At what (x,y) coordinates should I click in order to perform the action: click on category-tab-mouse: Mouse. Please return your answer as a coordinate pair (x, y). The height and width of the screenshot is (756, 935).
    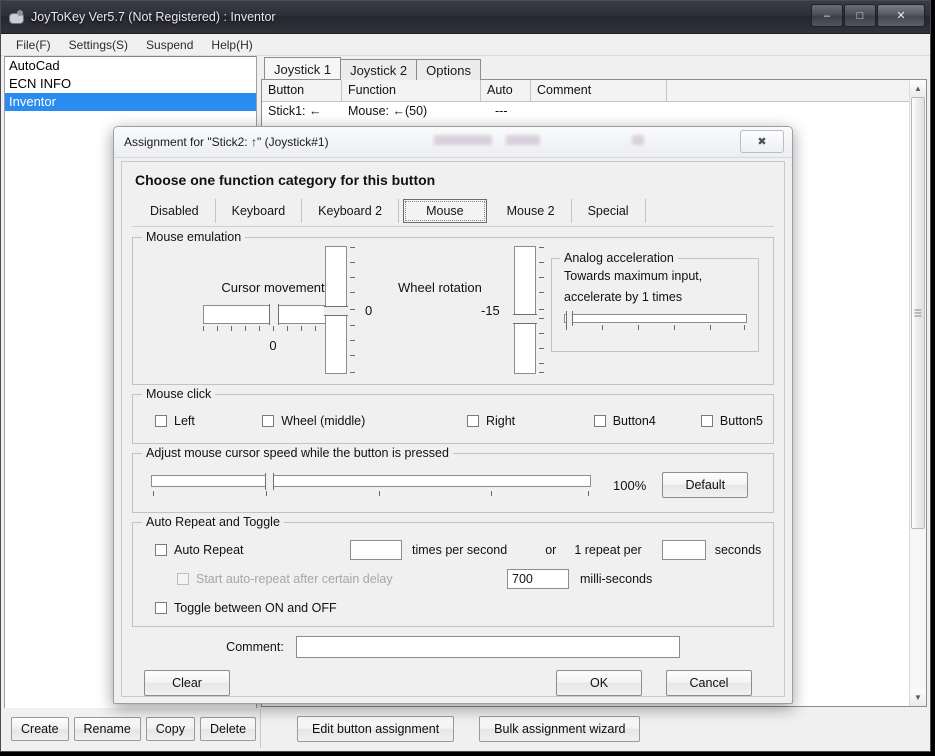
    Looking at the image, I should click on (445, 211).